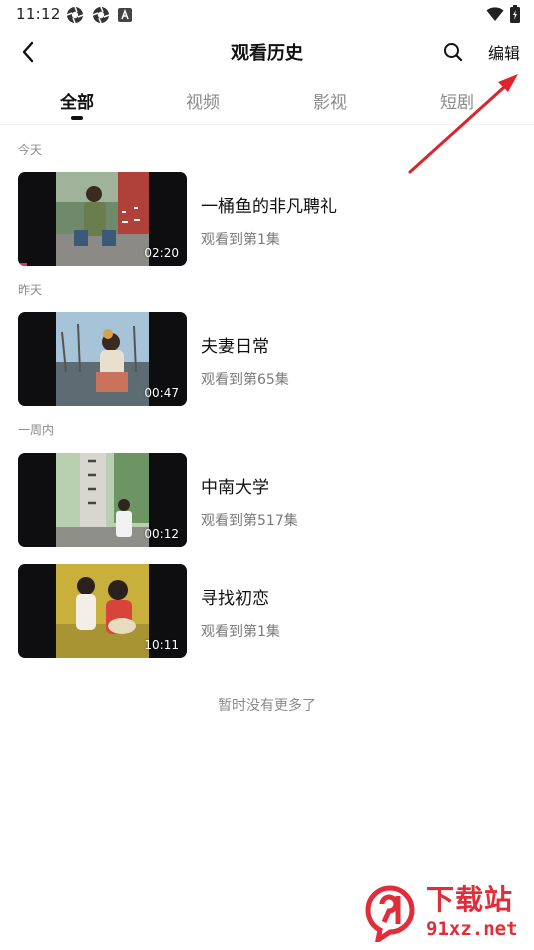 This screenshot has height=950, width=534. What do you see at coordinates (235, 344) in the screenshot?
I see `item-title: 夫妻日常` at bounding box center [235, 344].